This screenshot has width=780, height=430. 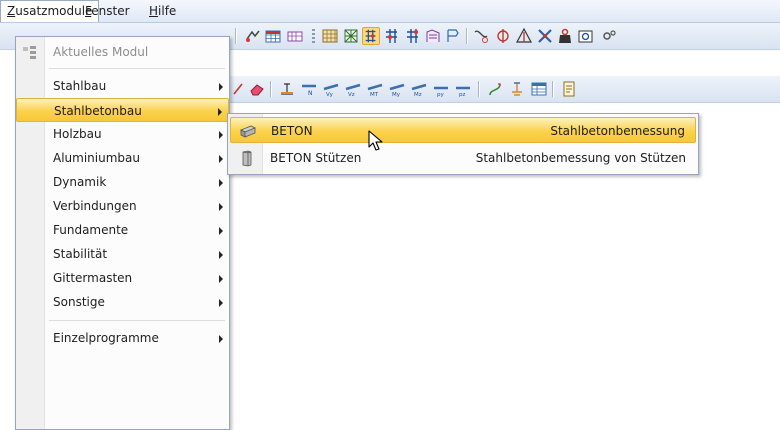 What do you see at coordinates (91, 230) in the screenshot?
I see `menu-item-label: Fundamente` at bounding box center [91, 230].